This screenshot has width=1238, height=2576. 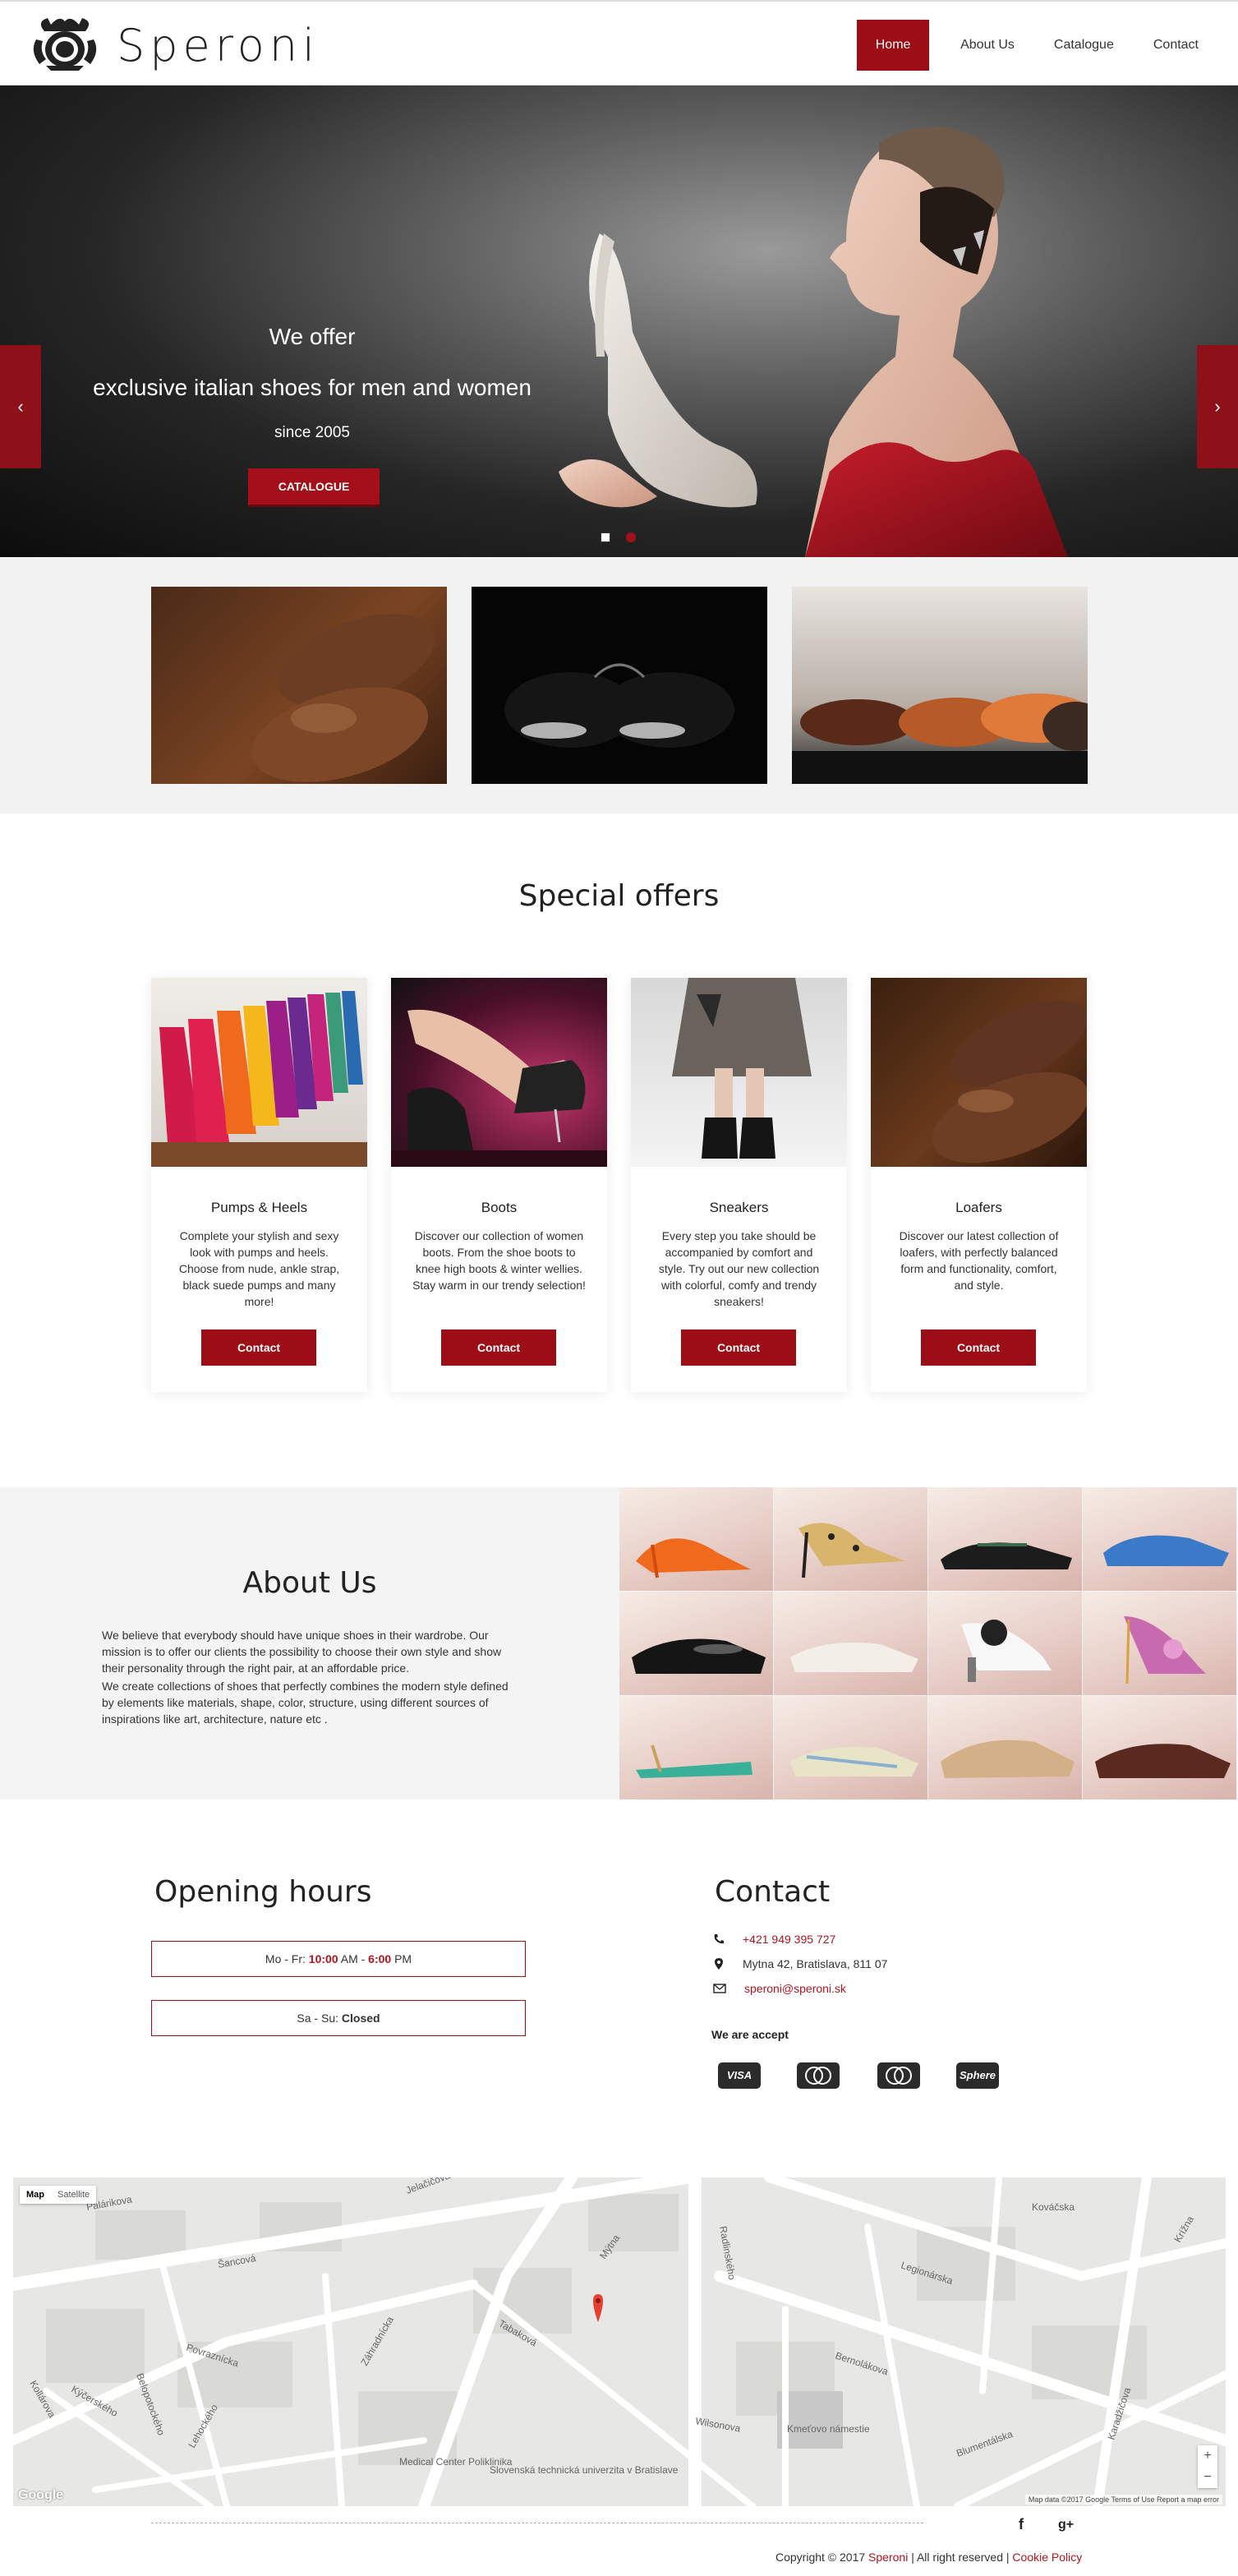 What do you see at coordinates (979, 1072) in the screenshot?
I see `loafers-image` at bounding box center [979, 1072].